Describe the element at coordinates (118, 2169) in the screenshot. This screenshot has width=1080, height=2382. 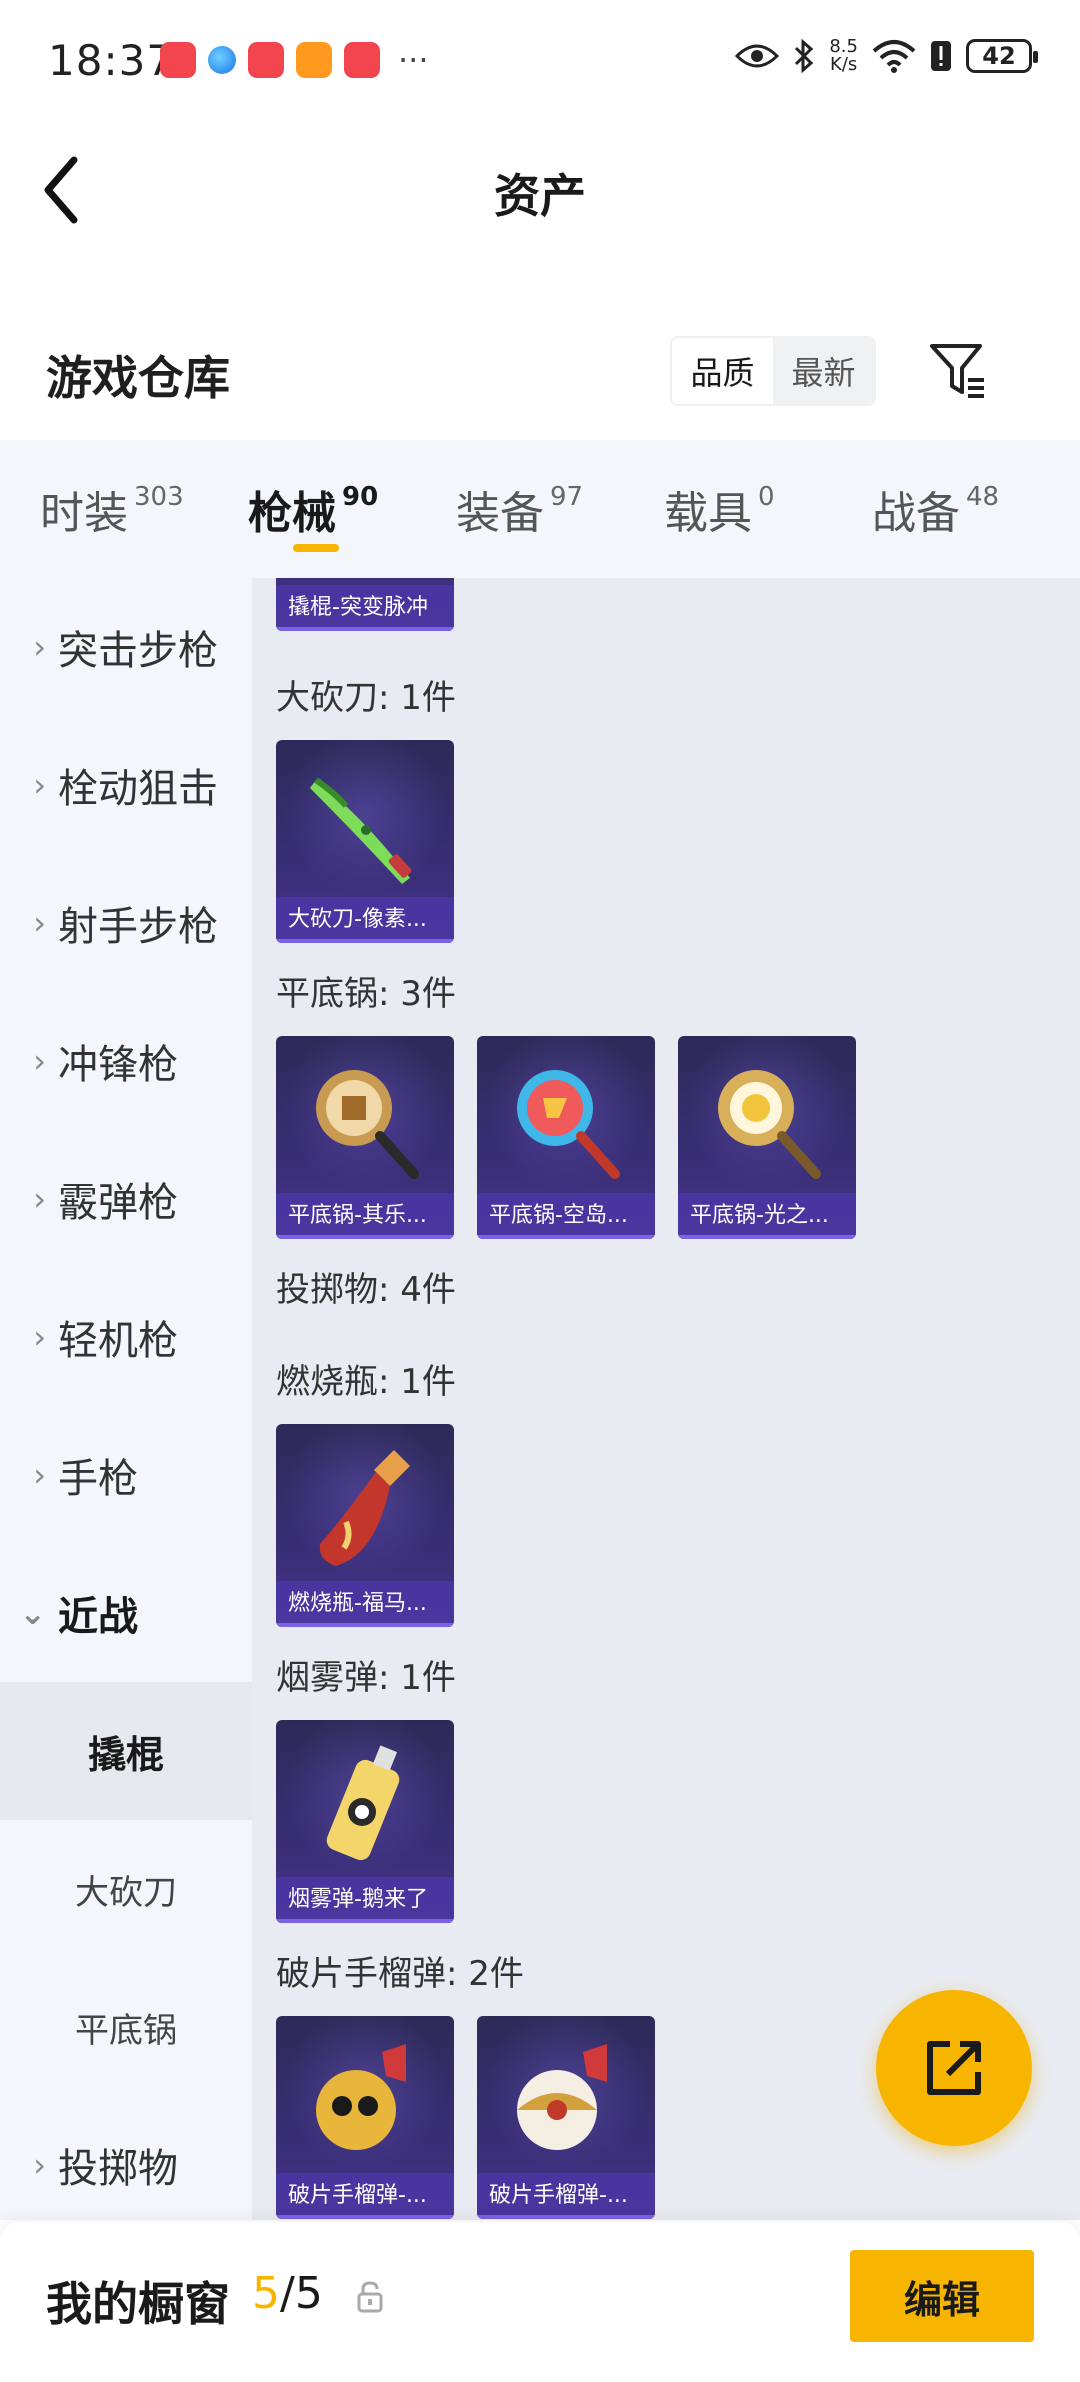
I see `sidebar-item-label: 投掷物` at that location.